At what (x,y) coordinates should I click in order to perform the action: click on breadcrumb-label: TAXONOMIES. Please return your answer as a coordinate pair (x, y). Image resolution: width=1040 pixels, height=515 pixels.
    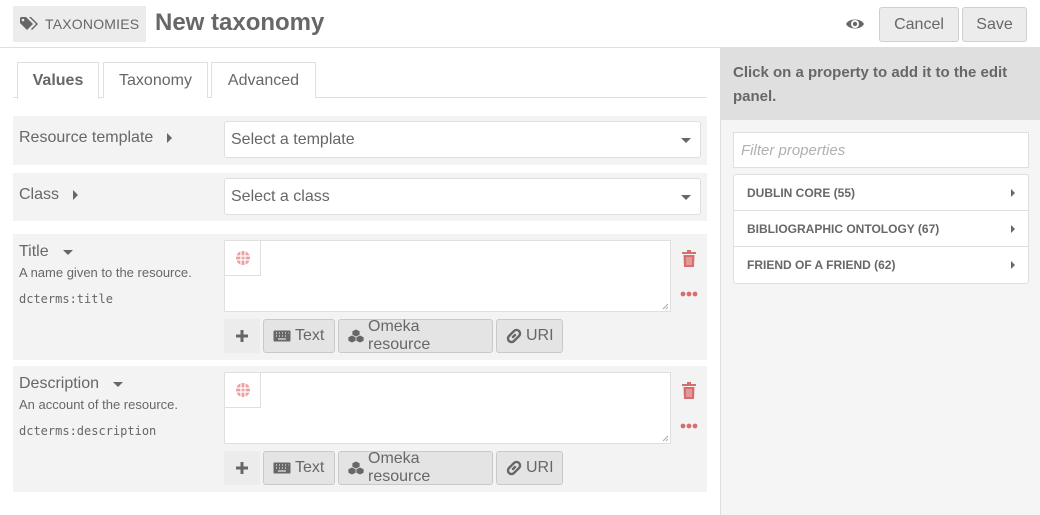
    Looking at the image, I should click on (92, 24).